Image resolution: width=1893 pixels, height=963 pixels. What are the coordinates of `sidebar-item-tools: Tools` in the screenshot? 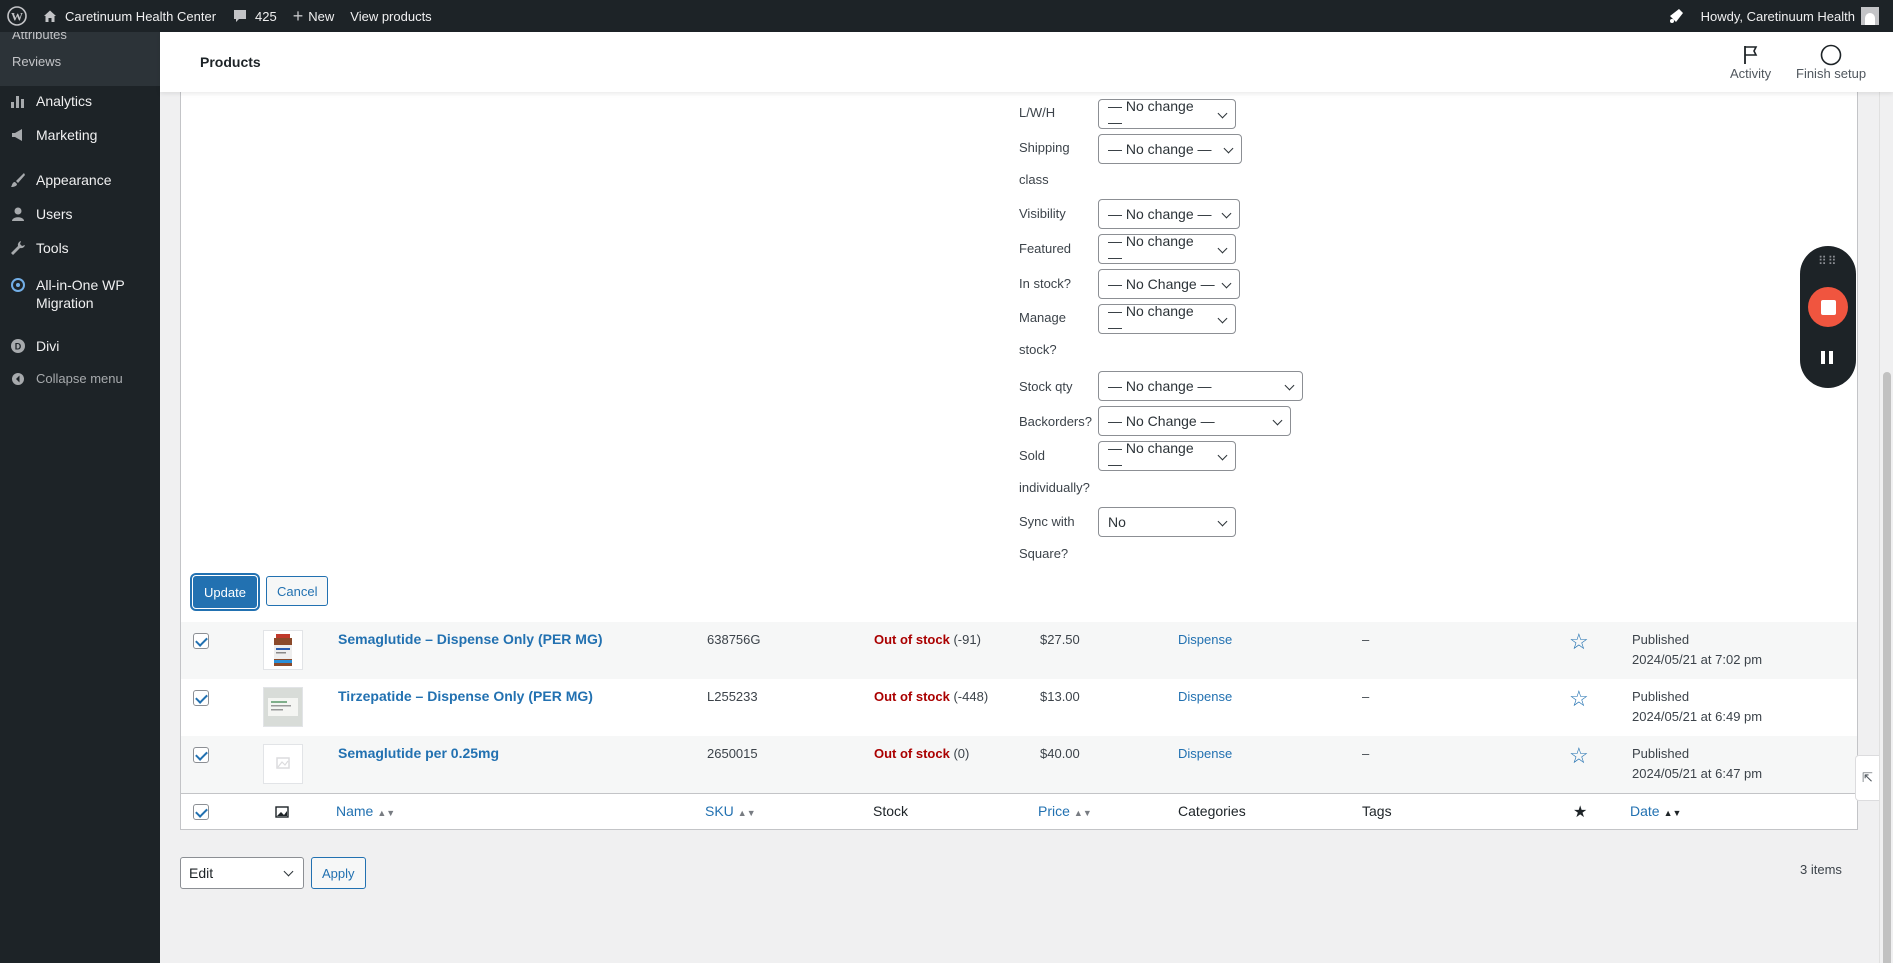 It's located at (80, 248).